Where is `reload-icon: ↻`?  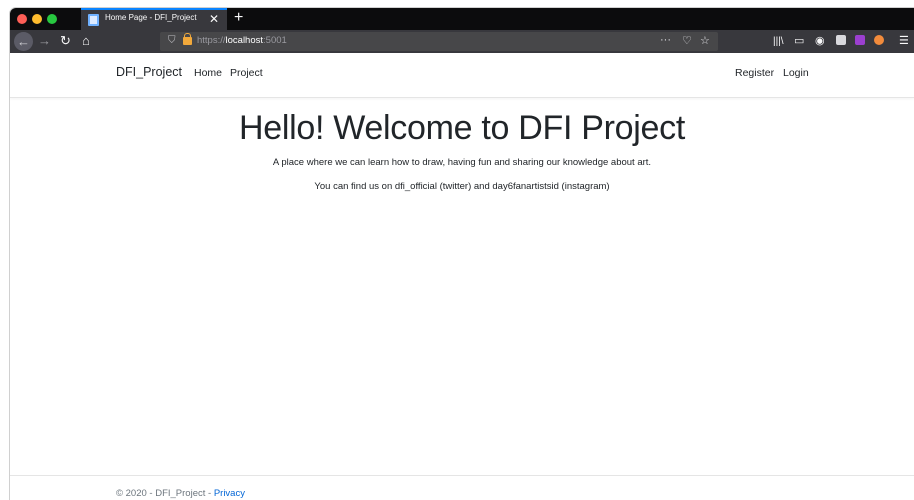 reload-icon: ↻ is located at coordinates (65, 41).